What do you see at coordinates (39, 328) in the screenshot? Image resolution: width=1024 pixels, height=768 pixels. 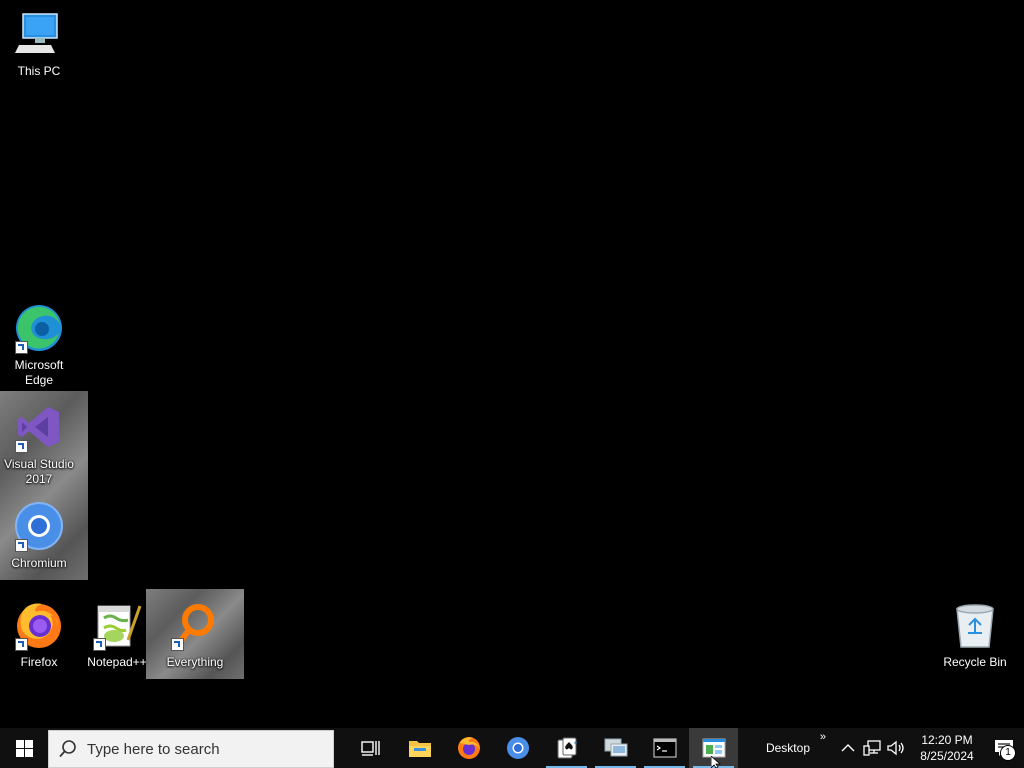 I see `edge-icon` at bounding box center [39, 328].